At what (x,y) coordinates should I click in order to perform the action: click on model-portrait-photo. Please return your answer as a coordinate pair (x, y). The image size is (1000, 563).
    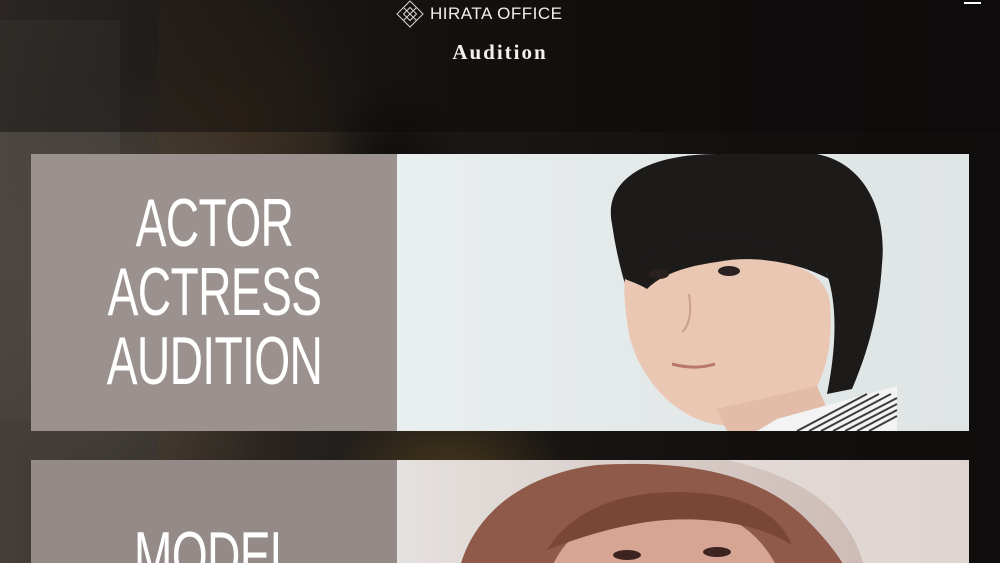
    Looking at the image, I should click on (683, 511).